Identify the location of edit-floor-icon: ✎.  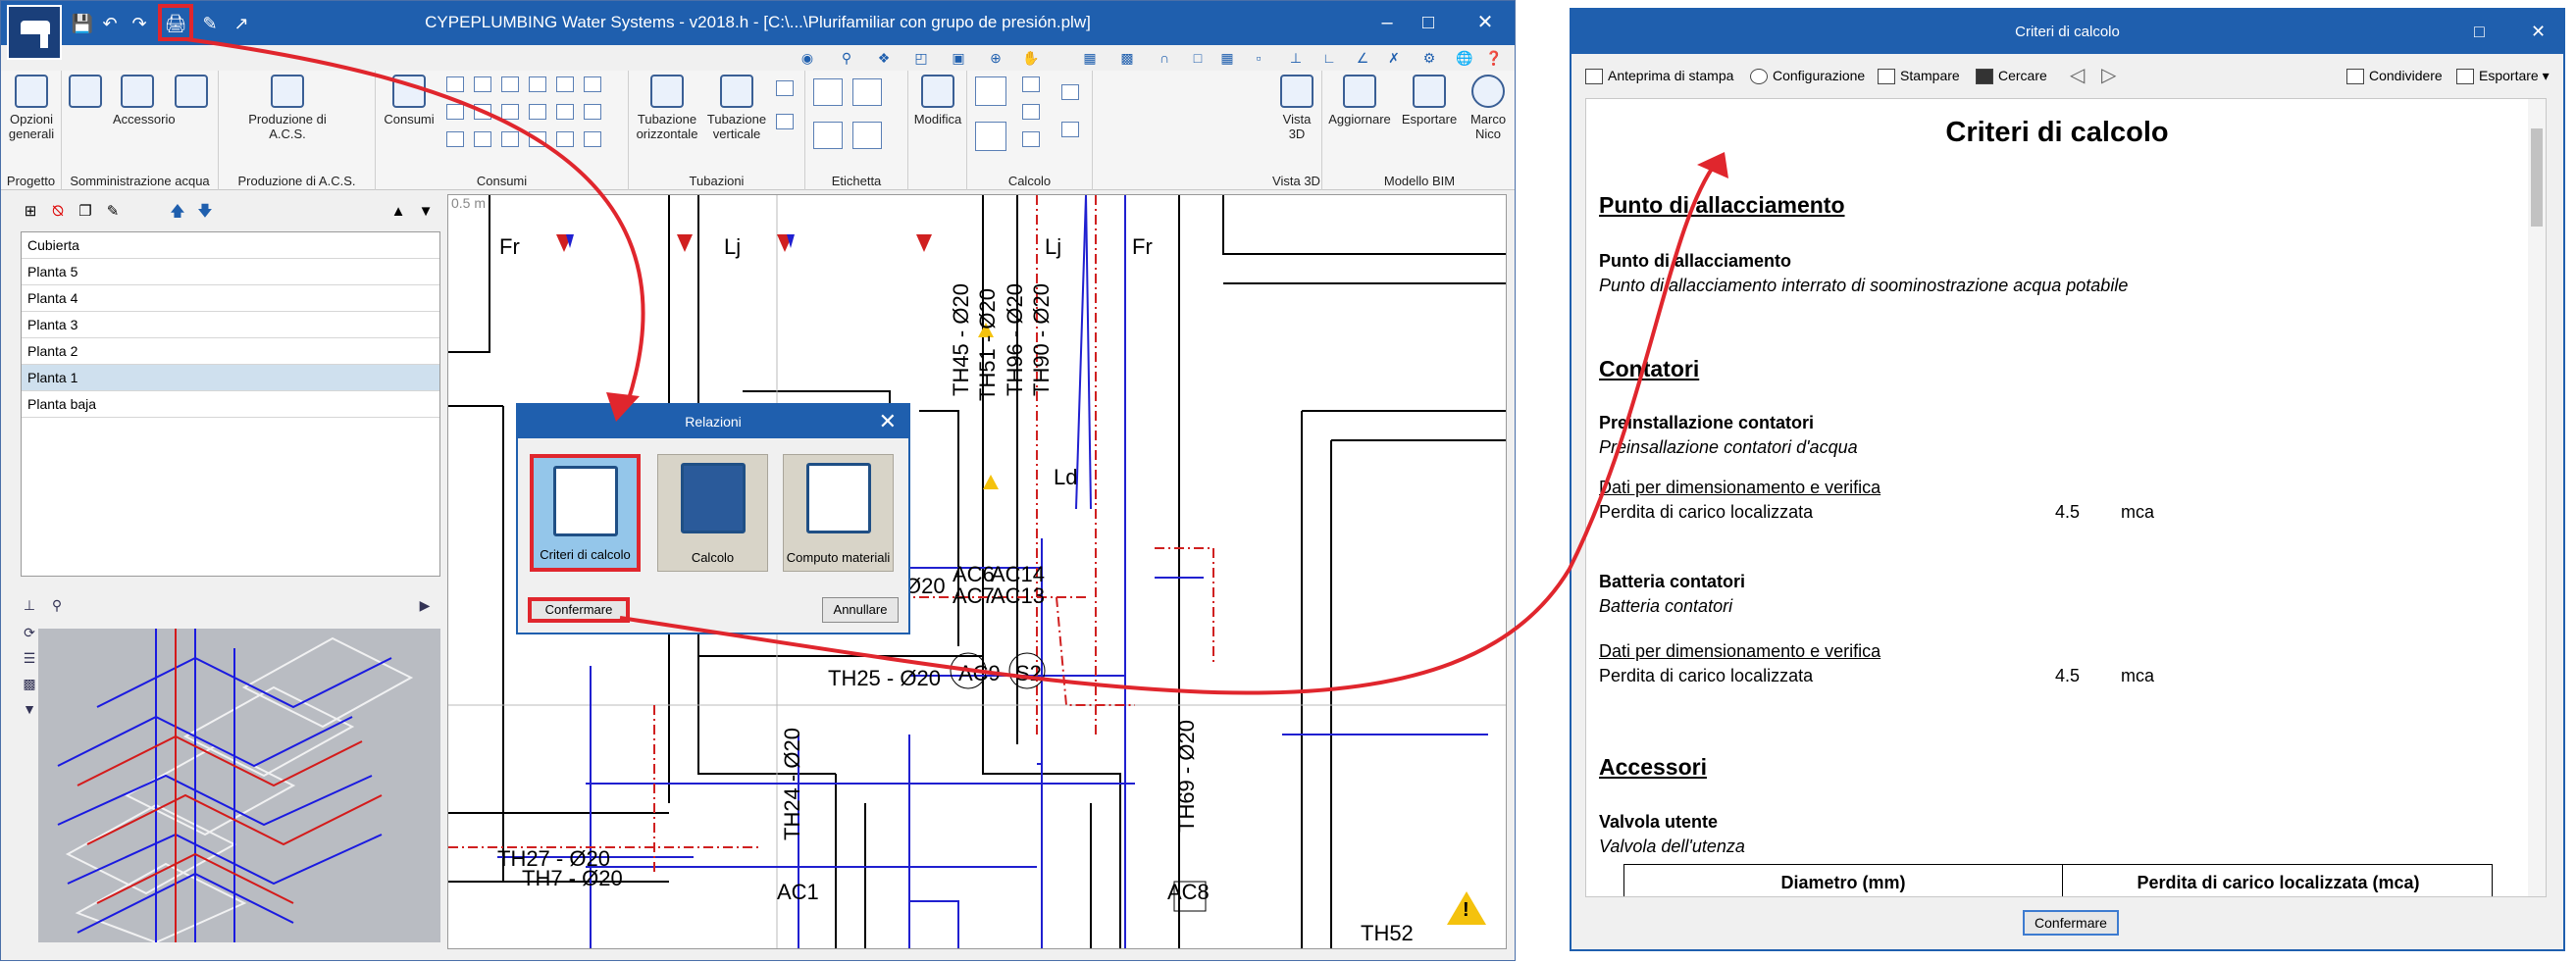
(113, 212).